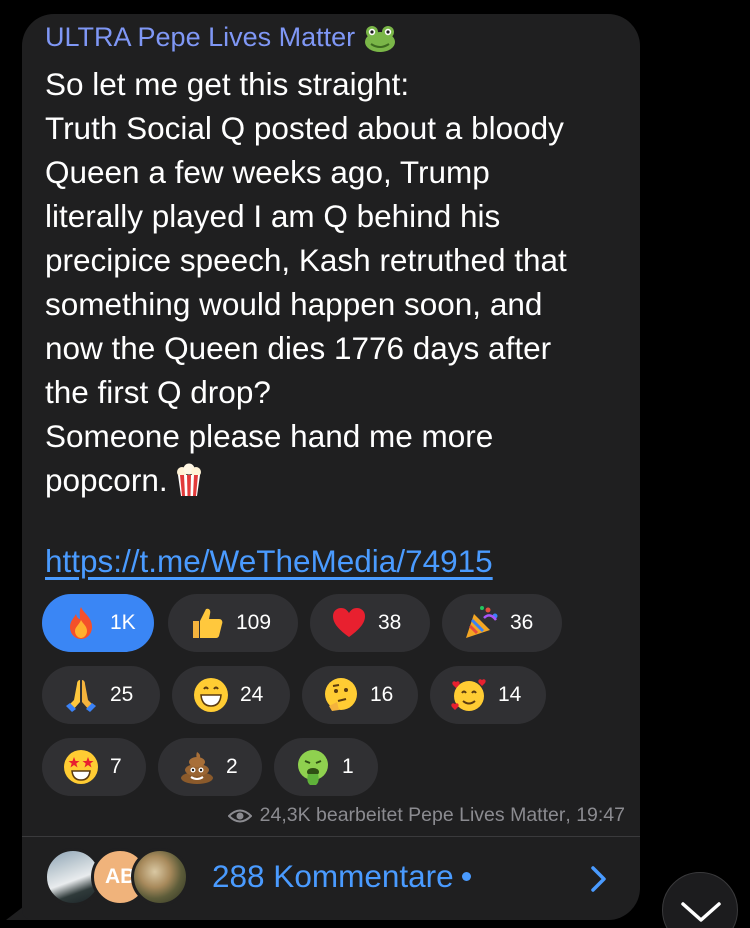  I want to click on reaction-count: 14, so click(510, 694).